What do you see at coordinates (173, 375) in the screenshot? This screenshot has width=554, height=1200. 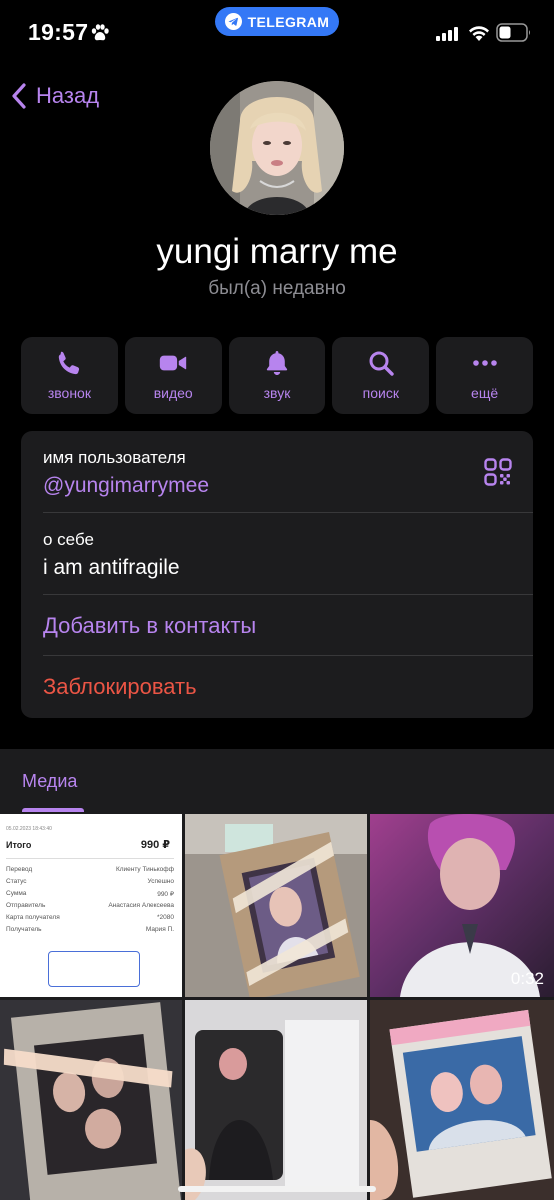 I see `video-button: видео` at bounding box center [173, 375].